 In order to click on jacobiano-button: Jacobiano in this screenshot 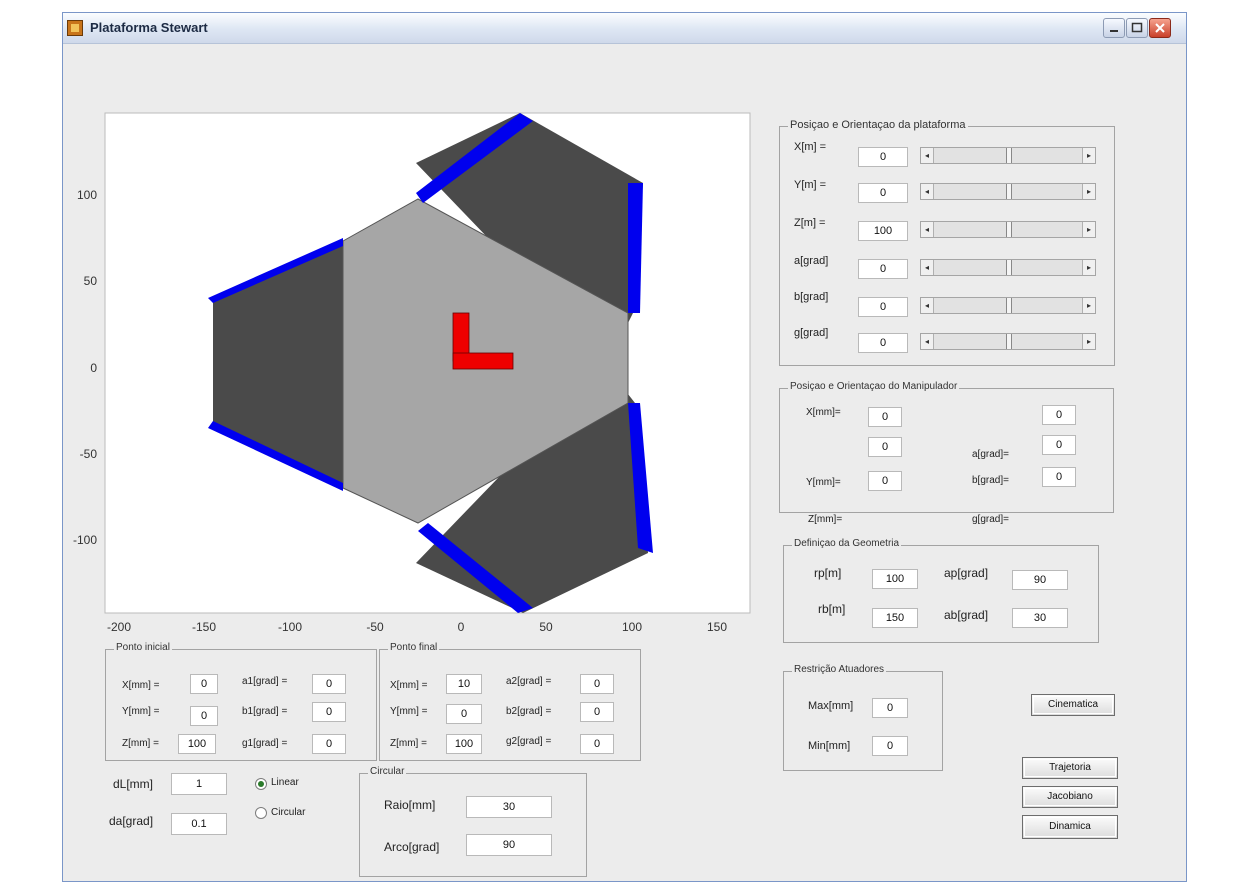, I will do `click(1070, 797)`.